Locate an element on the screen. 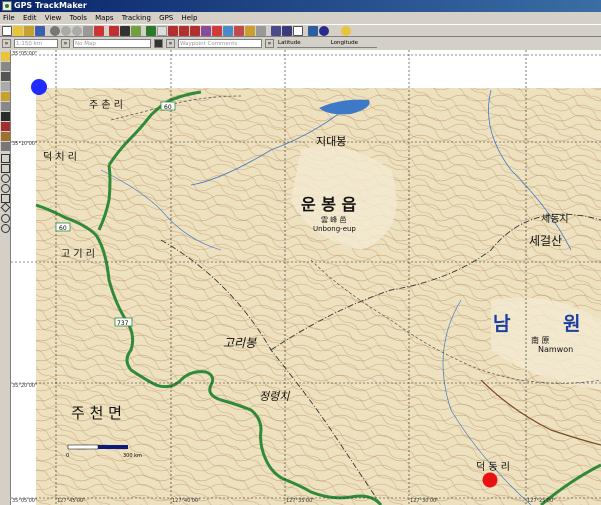 The height and width of the screenshot is (505, 601). eraser-icon is located at coordinates (5, 126).